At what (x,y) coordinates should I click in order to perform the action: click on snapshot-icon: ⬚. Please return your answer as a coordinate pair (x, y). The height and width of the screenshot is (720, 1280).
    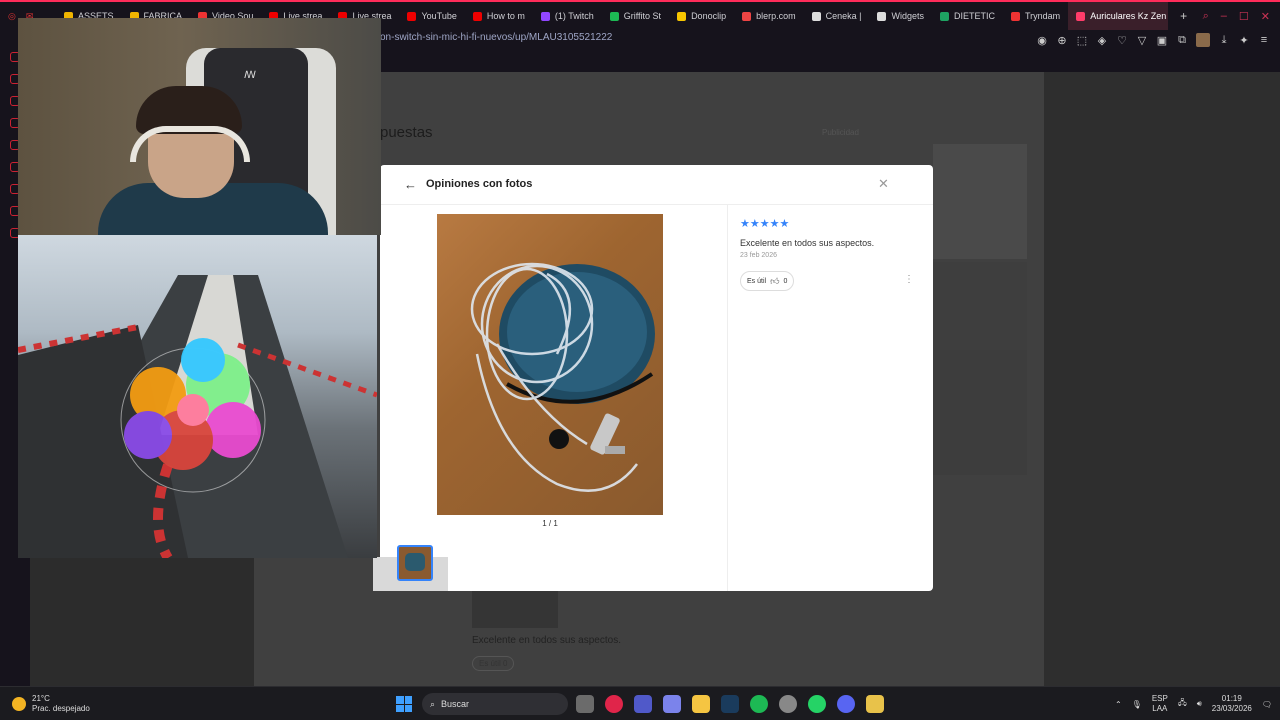
    Looking at the image, I should click on (1082, 40).